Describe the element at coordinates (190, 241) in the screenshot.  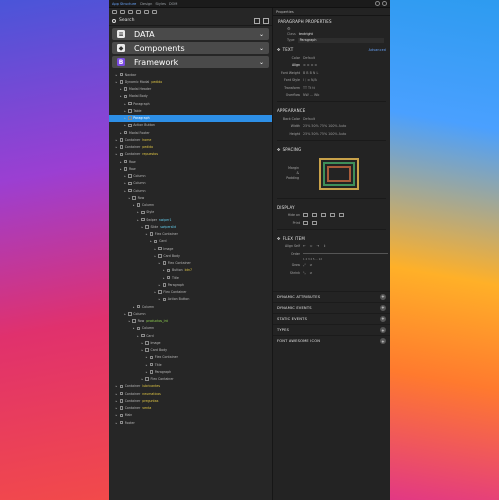
I see `tree-item: ▸ Card` at that location.